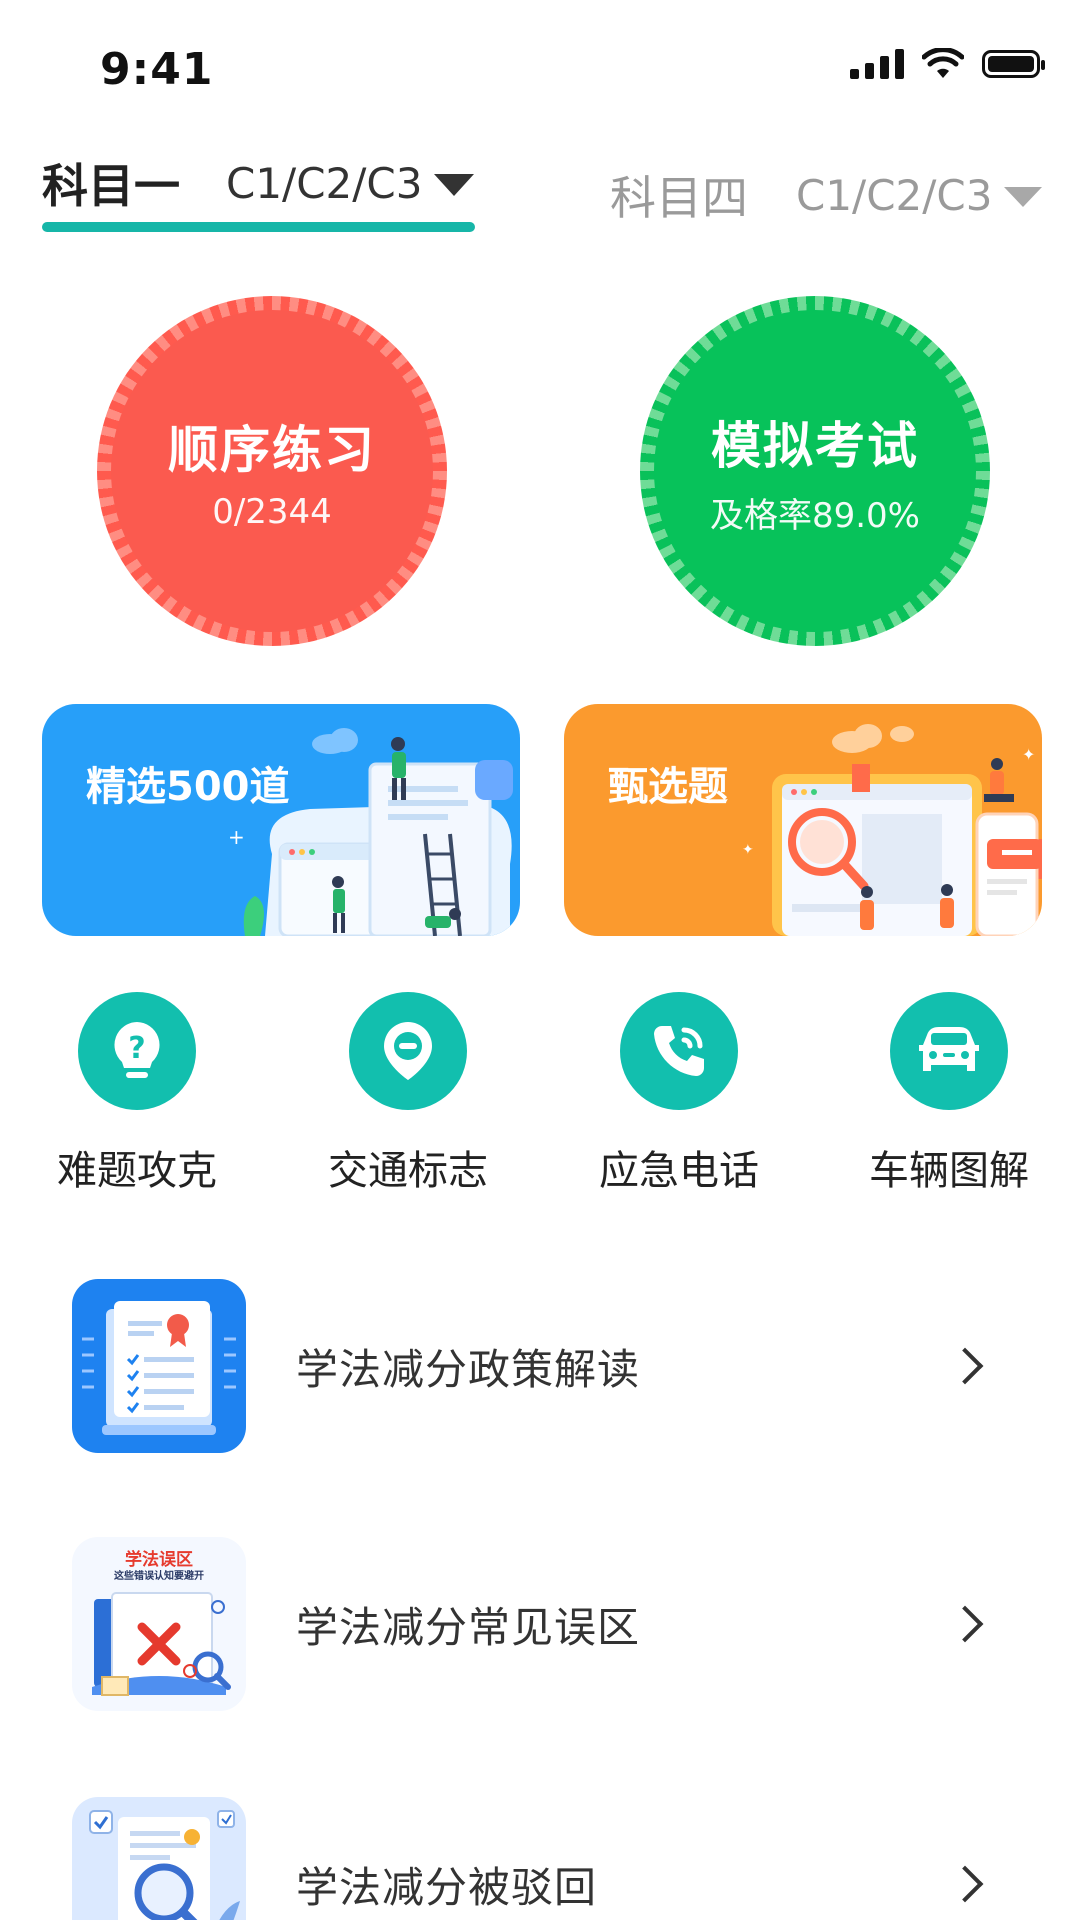 The image size is (1080, 1920). I want to click on battery-icon, so click(1013, 64).